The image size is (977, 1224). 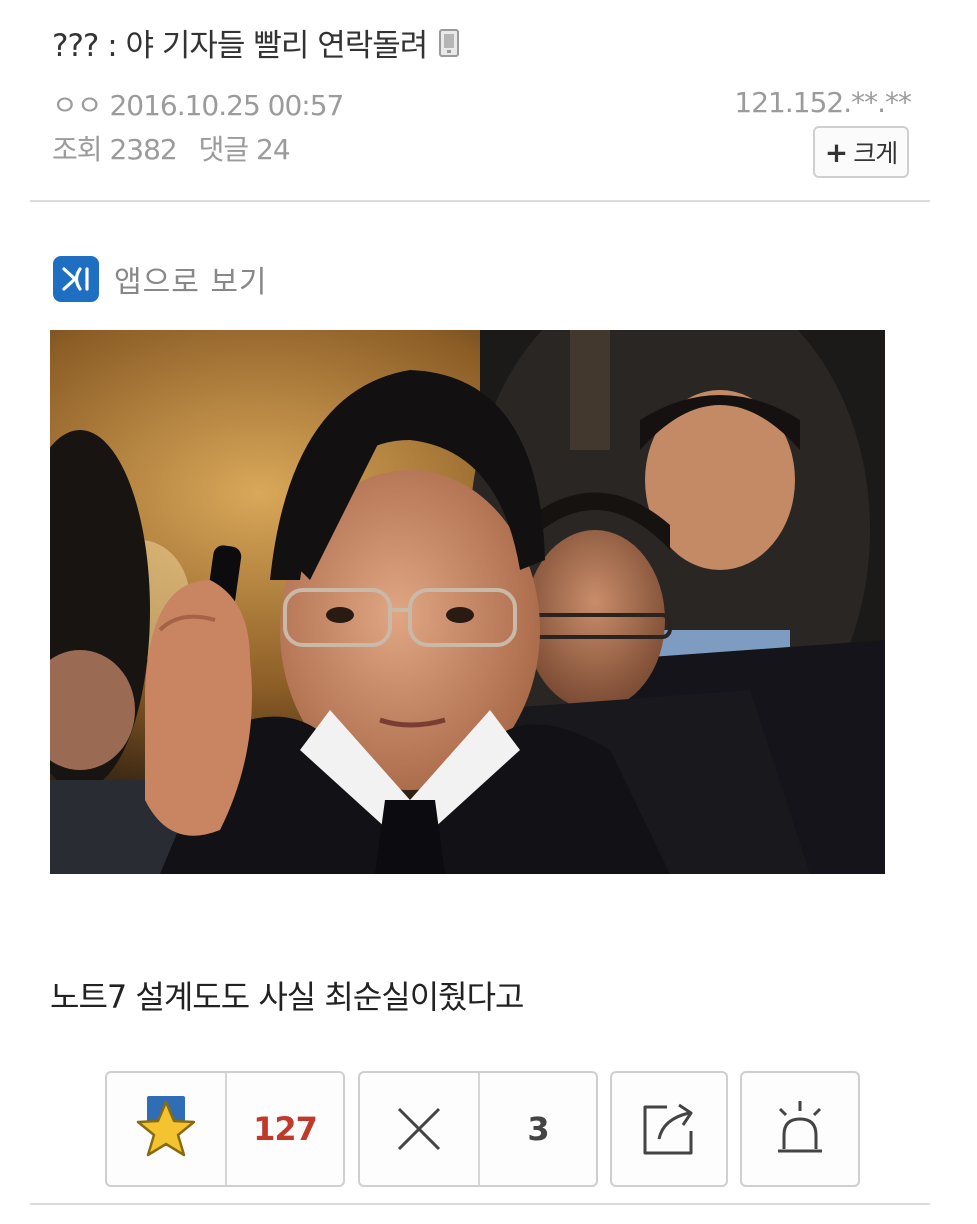 I want to click on x-icon, so click(x=419, y=1129).